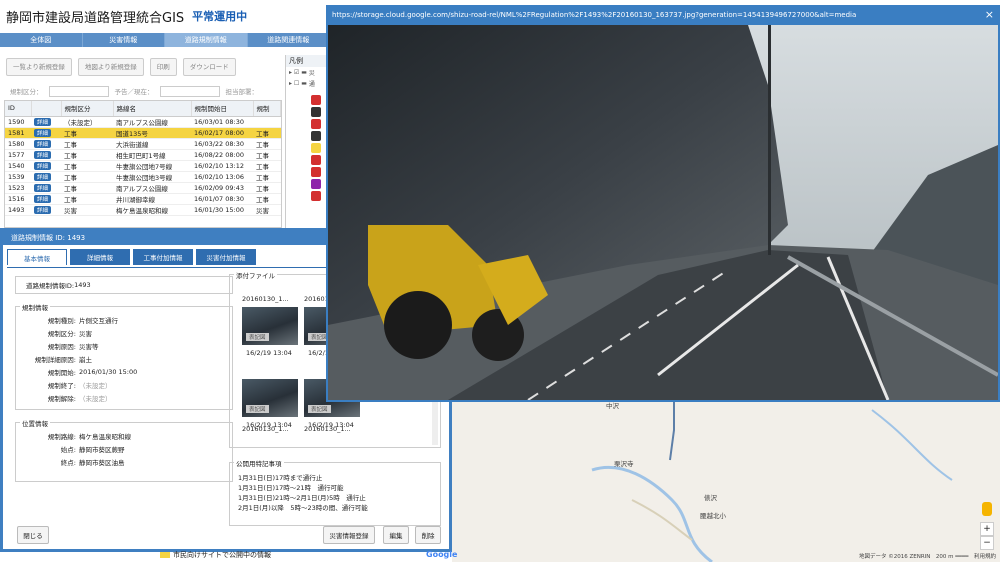  Describe the element at coordinates (100, 257) in the screenshot. I see `tab-detail-info: 詳細情報` at that location.